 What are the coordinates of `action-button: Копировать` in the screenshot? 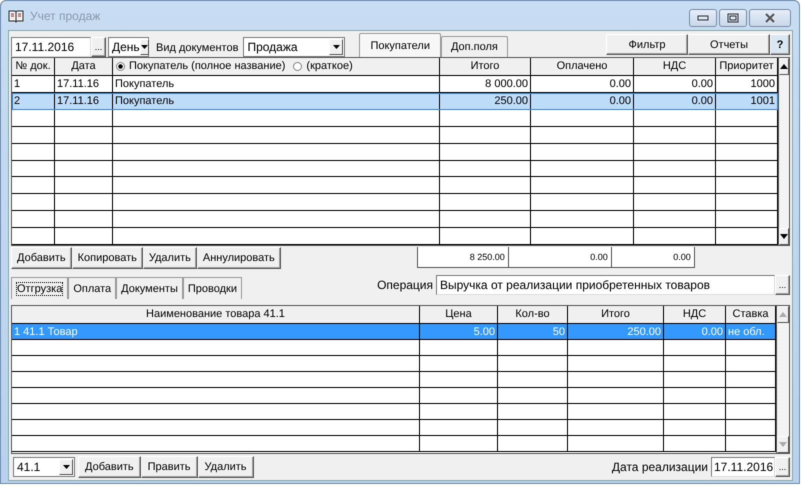 It's located at (107, 258).